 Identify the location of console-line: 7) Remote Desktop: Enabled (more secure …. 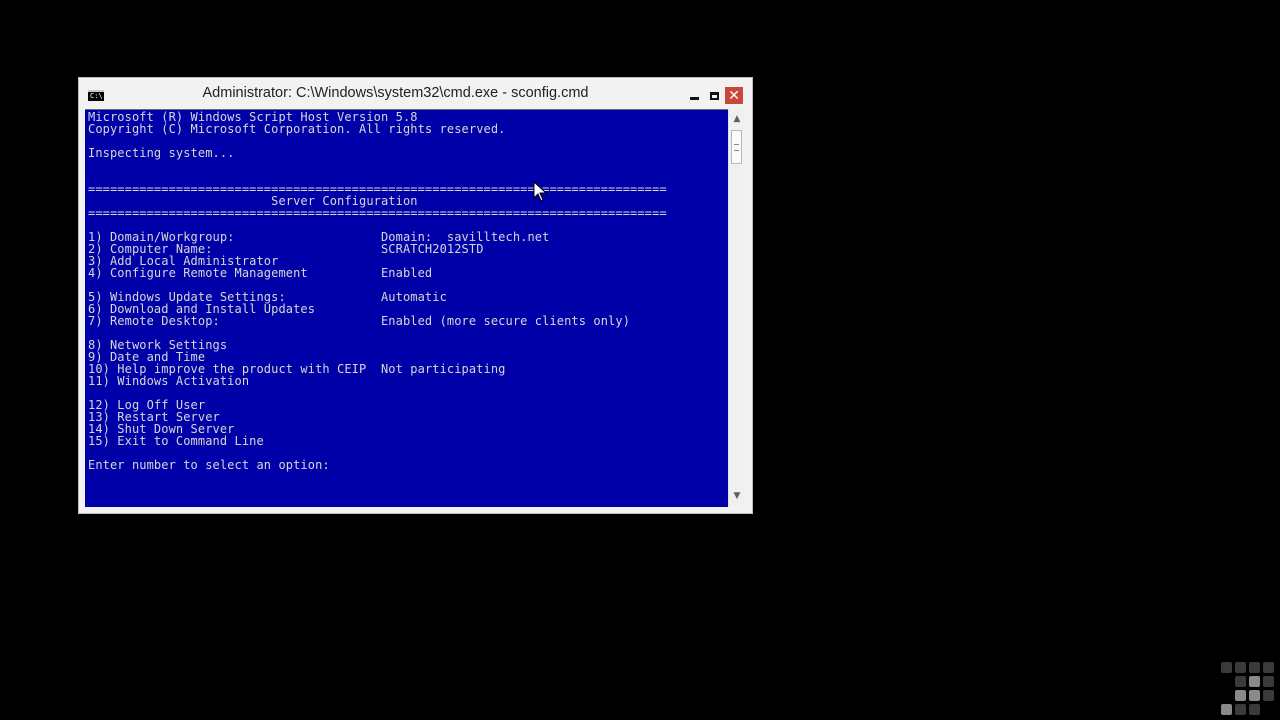
(359, 321).